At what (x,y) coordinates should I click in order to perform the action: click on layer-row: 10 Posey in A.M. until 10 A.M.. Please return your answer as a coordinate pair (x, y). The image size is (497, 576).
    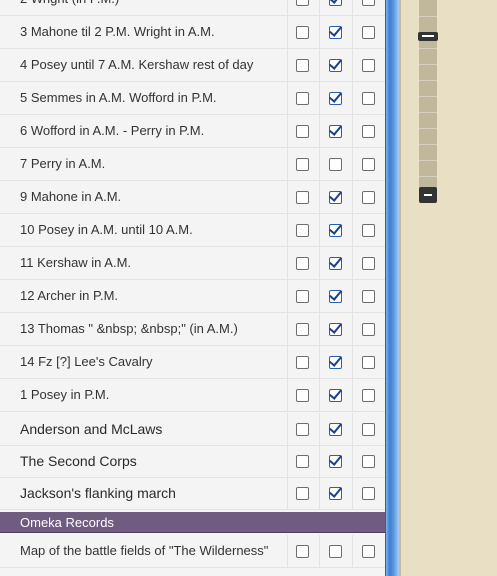
    Looking at the image, I should click on (192, 230).